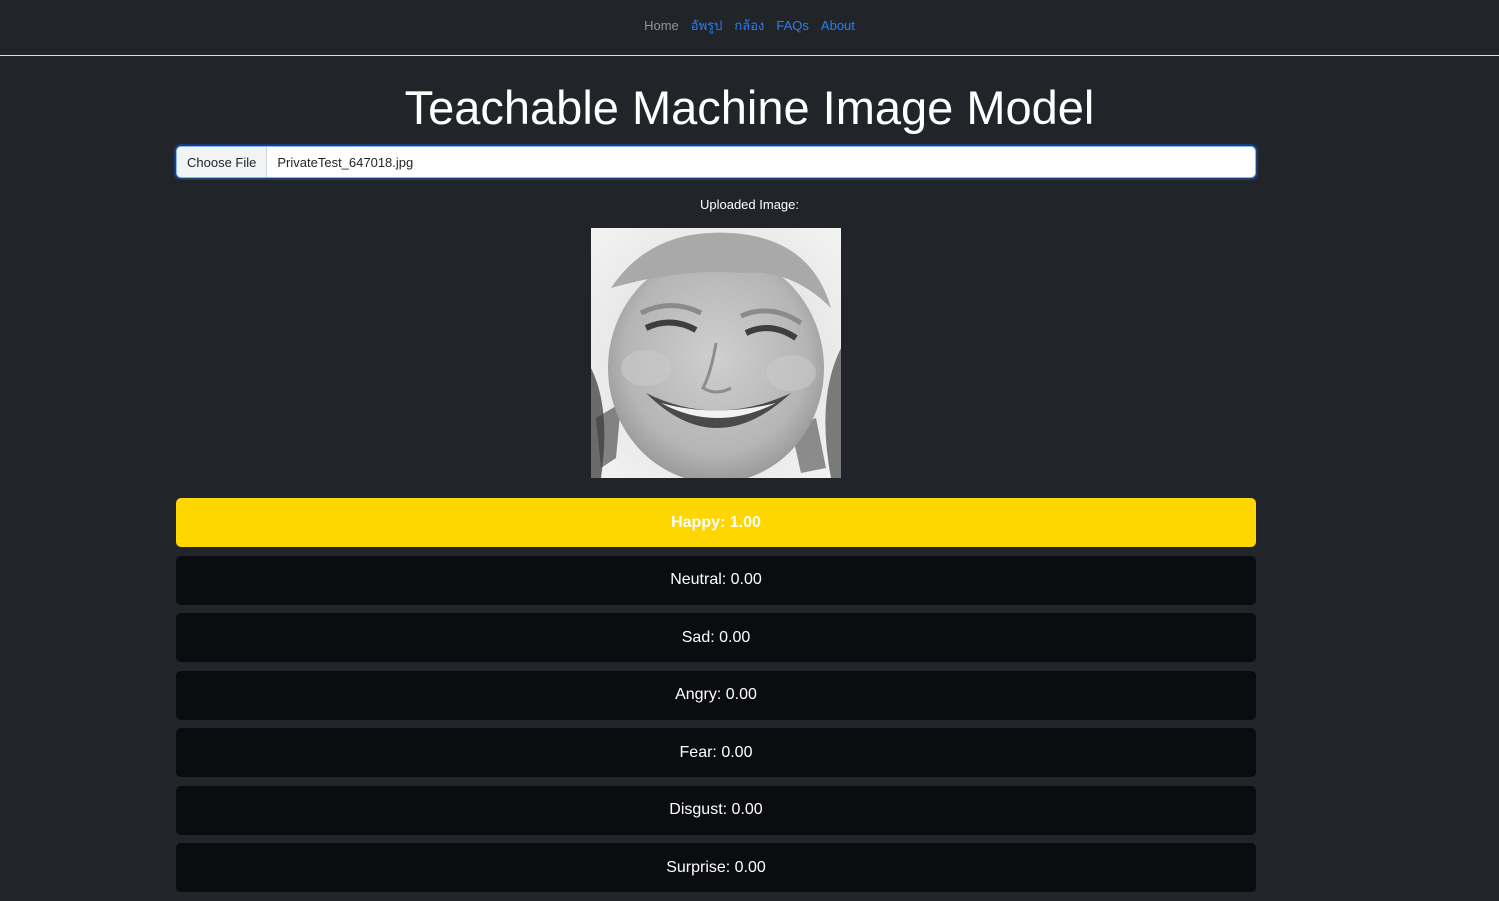 The height and width of the screenshot is (901, 1499). I want to click on selected-file-name: PrivateTest_647018.jpg, so click(345, 162).